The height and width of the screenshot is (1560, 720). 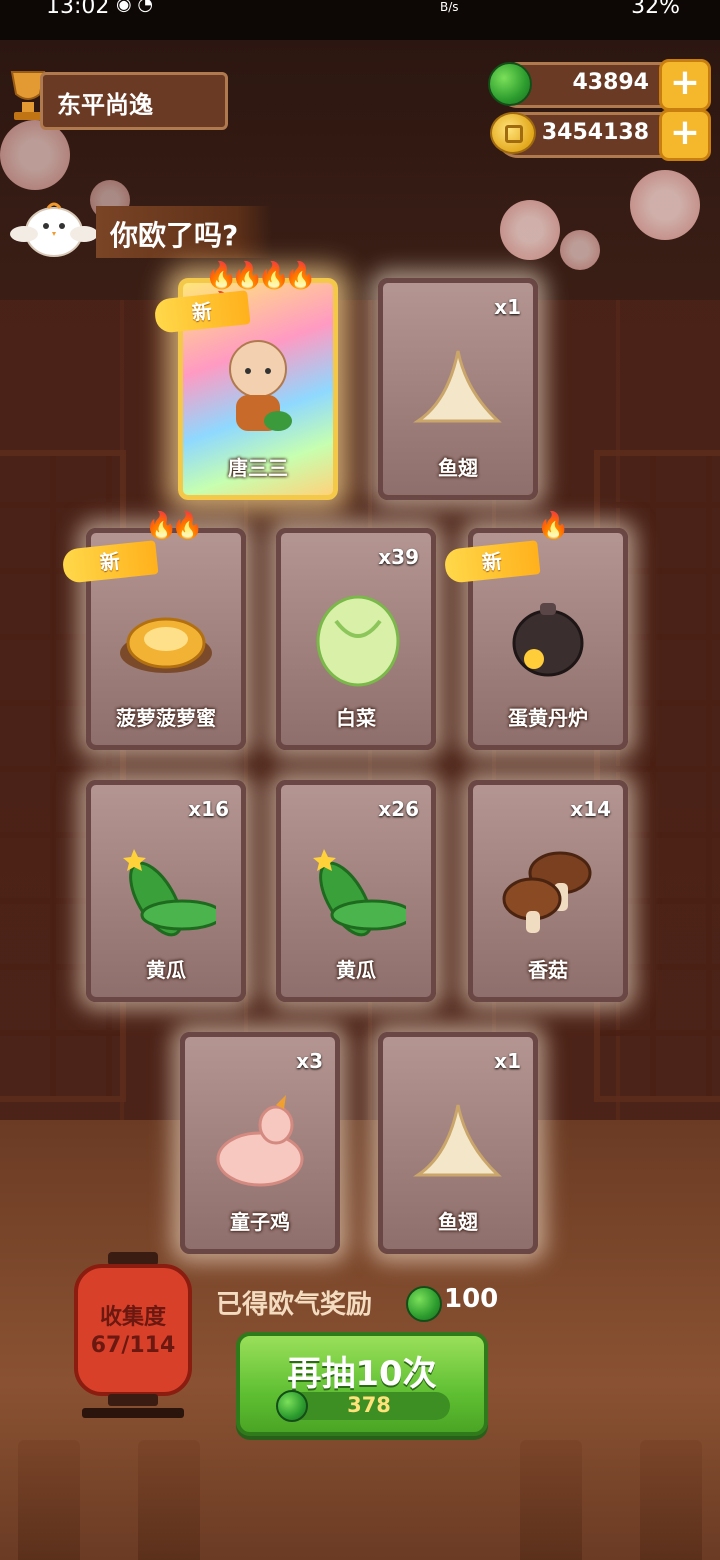 I want to click on reward-label: 已得欧气奖励, so click(x=294, y=1305).